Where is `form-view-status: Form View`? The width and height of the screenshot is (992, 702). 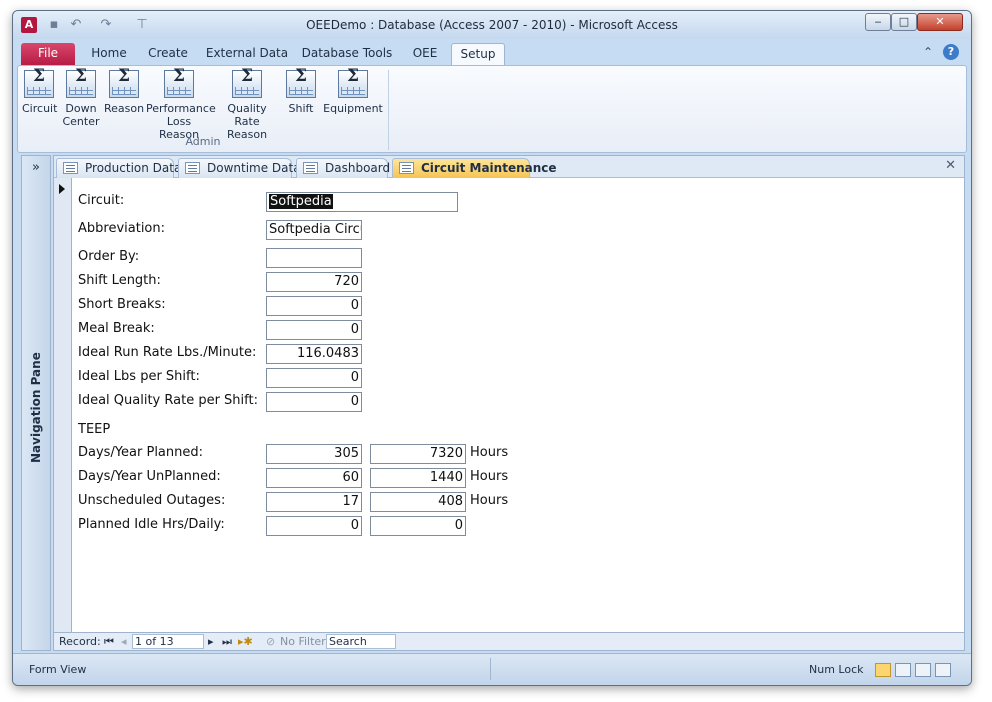 form-view-status: Form View is located at coordinates (58, 669).